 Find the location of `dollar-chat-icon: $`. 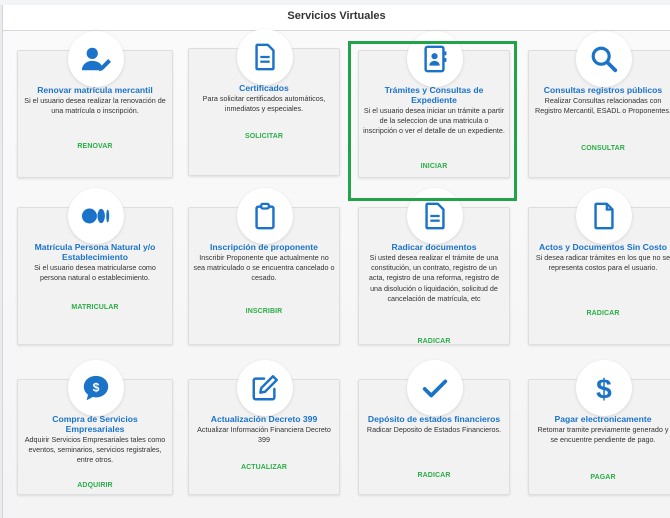

dollar-chat-icon: $ is located at coordinates (96, 388).